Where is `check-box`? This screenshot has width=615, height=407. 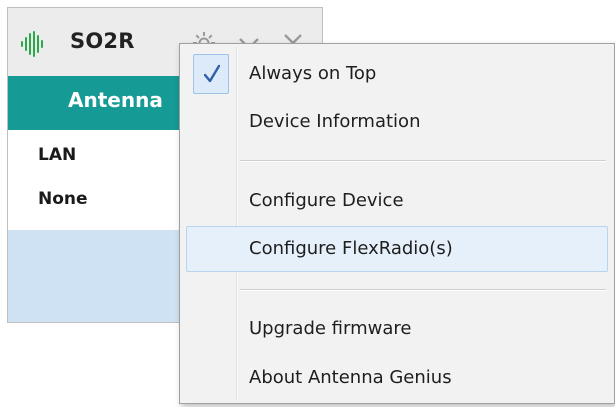
check-box is located at coordinates (211, 74).